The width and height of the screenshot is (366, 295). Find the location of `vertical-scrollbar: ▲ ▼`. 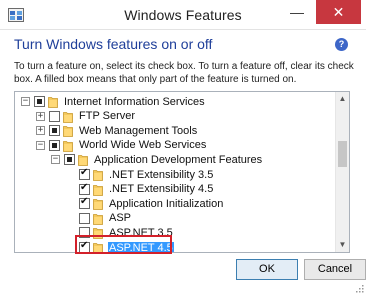

vertical-scrollbar: ▲ ▼ is located at coordinates (342, 172).